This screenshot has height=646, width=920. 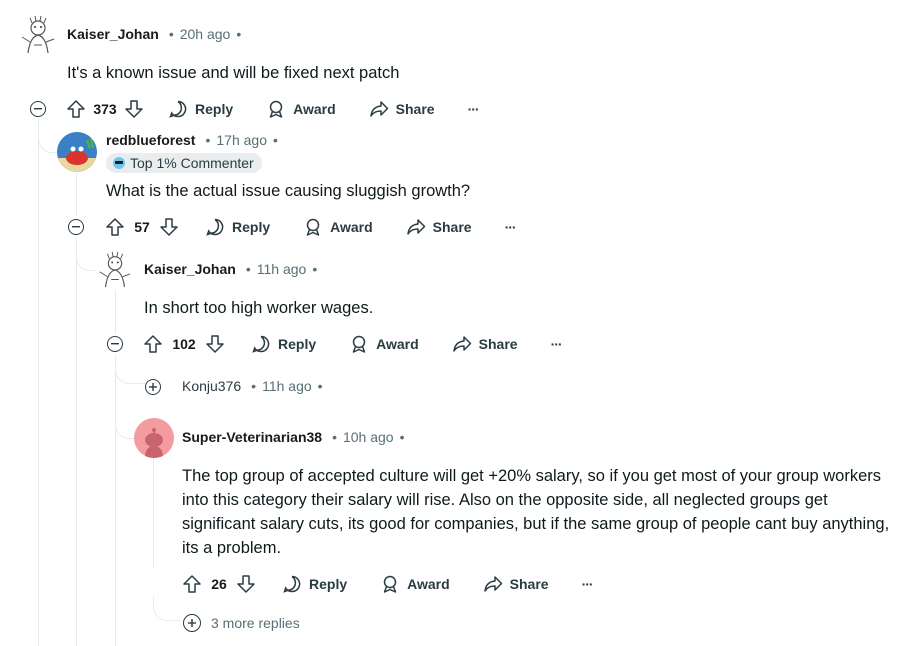 What do you see at coordinates (142, 227) in the screenshot?
I see `vote-count: 57` at bounding box center [142, 227].